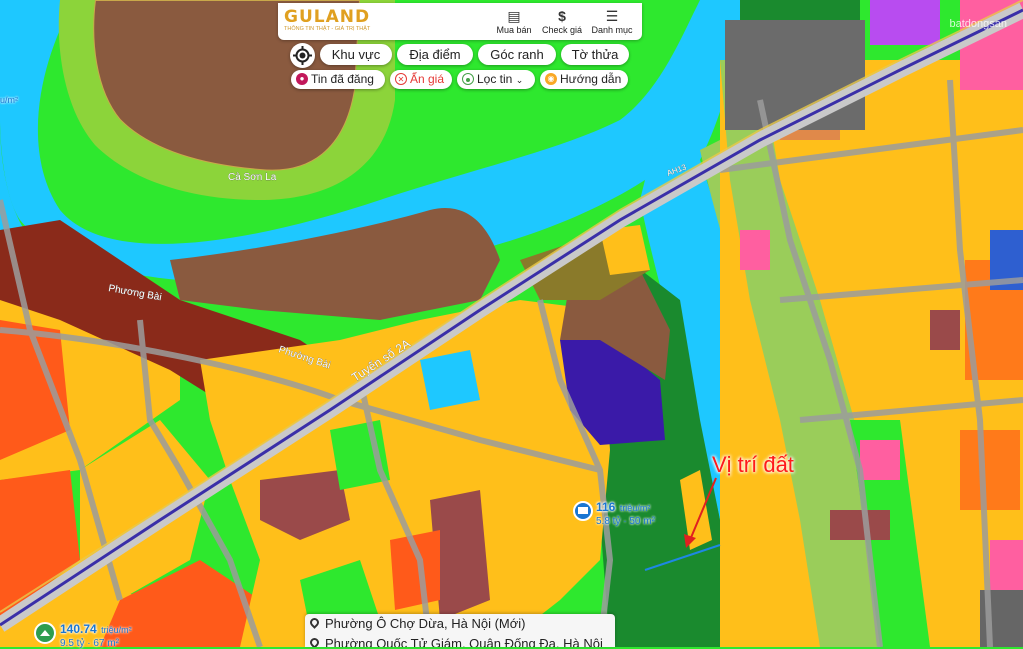  I want to click on nav-check-gia: $ Check giá, so click(562, 23).